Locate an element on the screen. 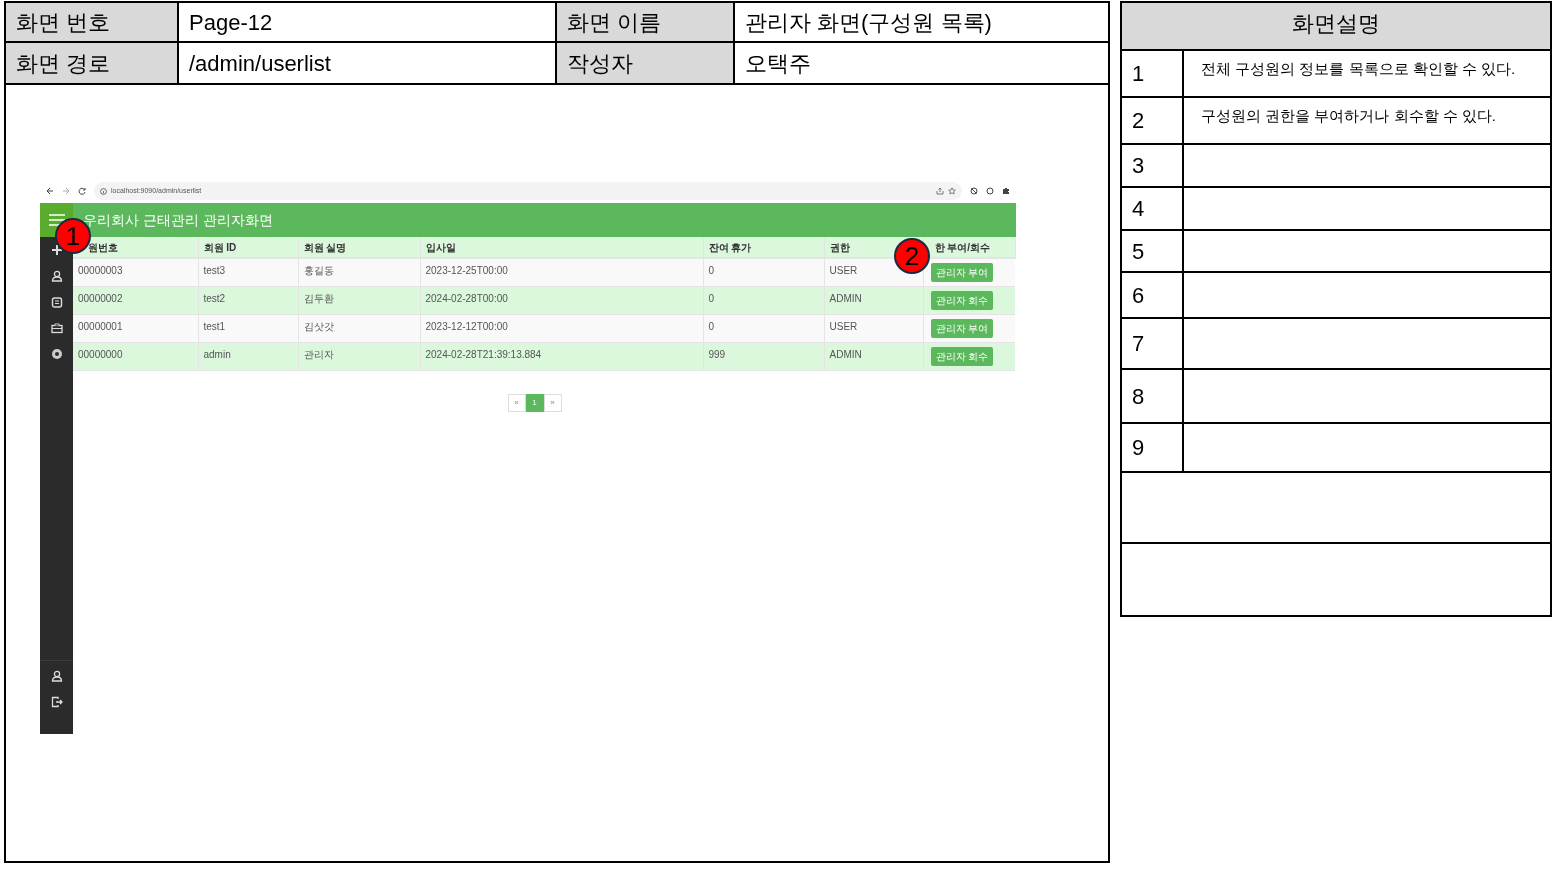 The height and width of the screenshot is (876, 1553). column-header: 회원 ID is located at coordinates (220, 247).